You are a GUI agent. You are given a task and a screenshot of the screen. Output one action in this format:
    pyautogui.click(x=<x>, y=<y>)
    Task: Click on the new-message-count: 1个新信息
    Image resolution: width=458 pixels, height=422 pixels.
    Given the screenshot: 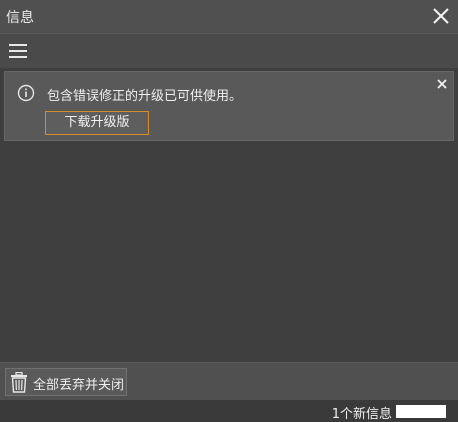 What is the action you would take?
    pyautogui.click(x=361, y=414)
    